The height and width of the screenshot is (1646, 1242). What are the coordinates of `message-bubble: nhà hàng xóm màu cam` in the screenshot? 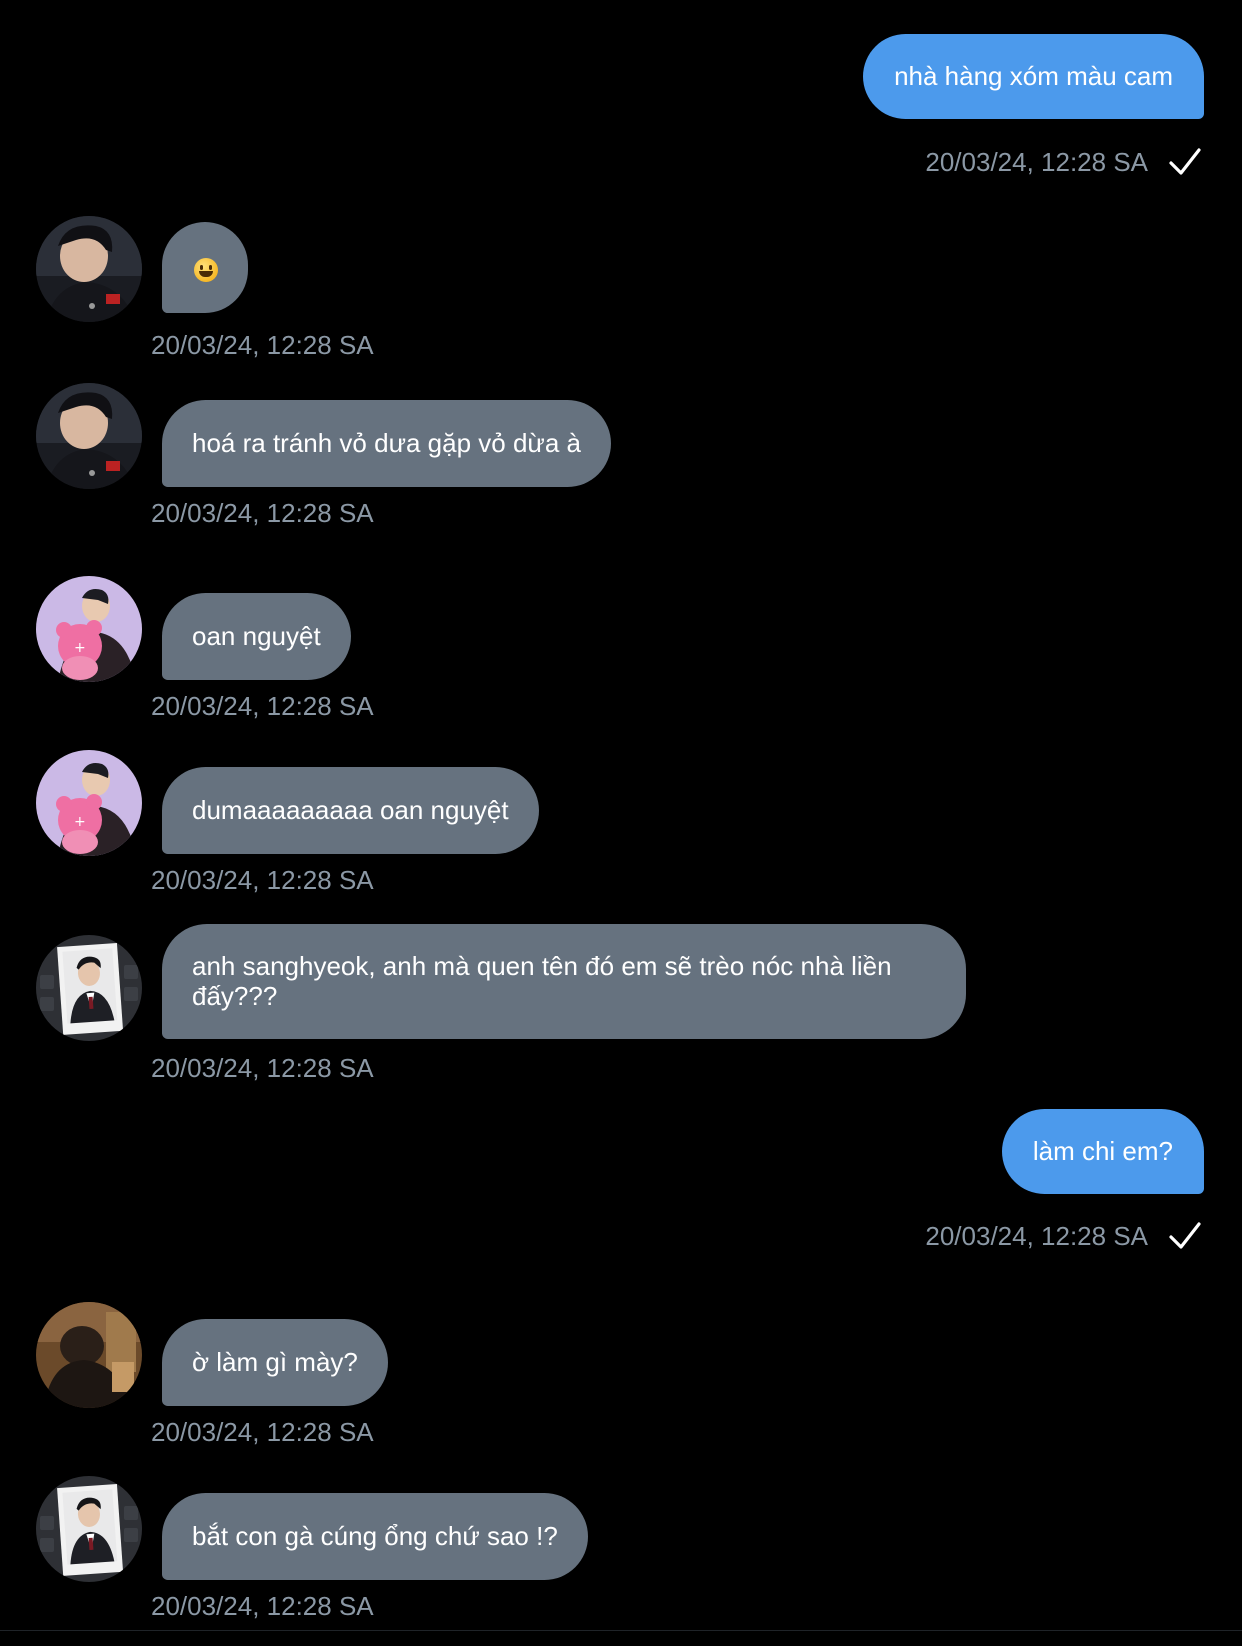 It's located at (1033, 76).